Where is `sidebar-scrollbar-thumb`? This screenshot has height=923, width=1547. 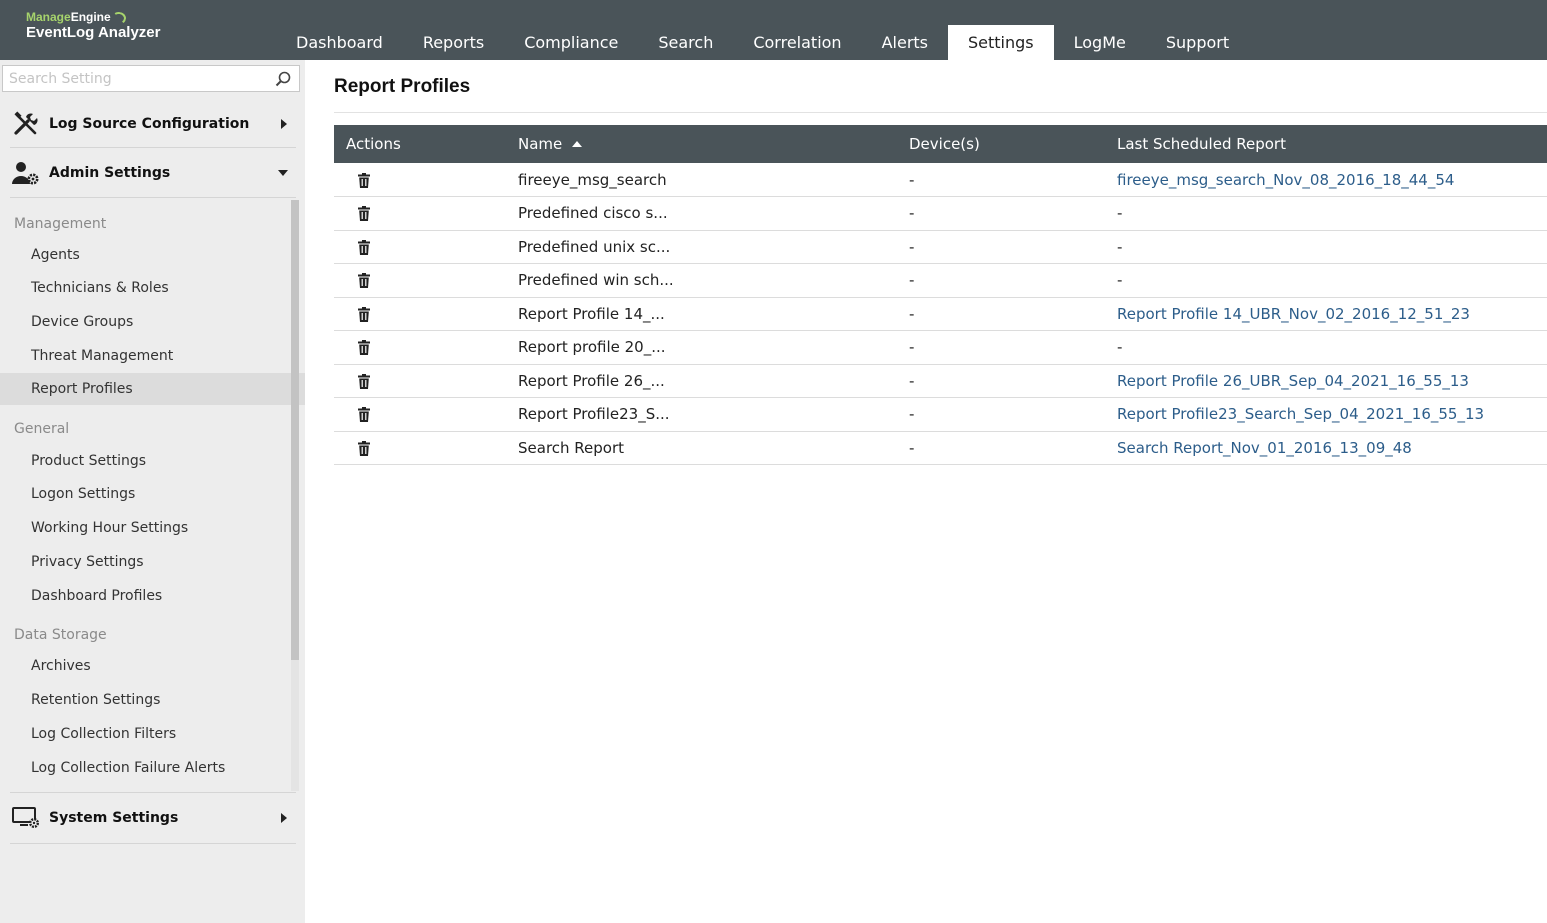 sidebar-scrollbar-thumb is located at coordinates (295, 430).